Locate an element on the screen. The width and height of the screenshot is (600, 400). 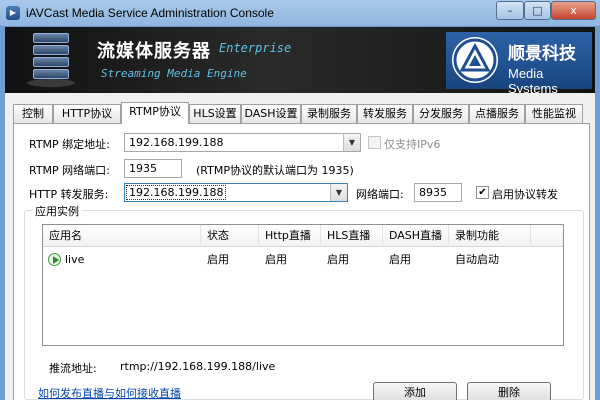
instances-group-title: 应用实例 is located at coordinates (57, 211).